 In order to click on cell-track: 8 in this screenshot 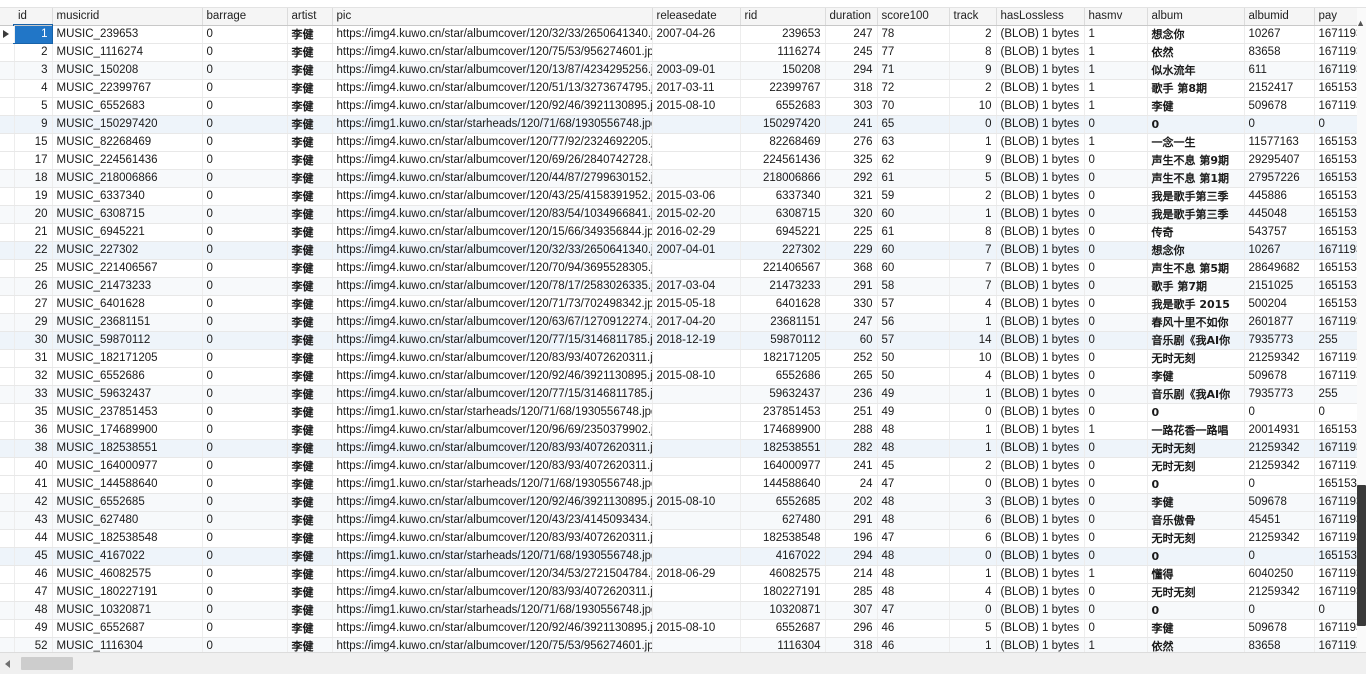, I will do `click(973, 232)`.